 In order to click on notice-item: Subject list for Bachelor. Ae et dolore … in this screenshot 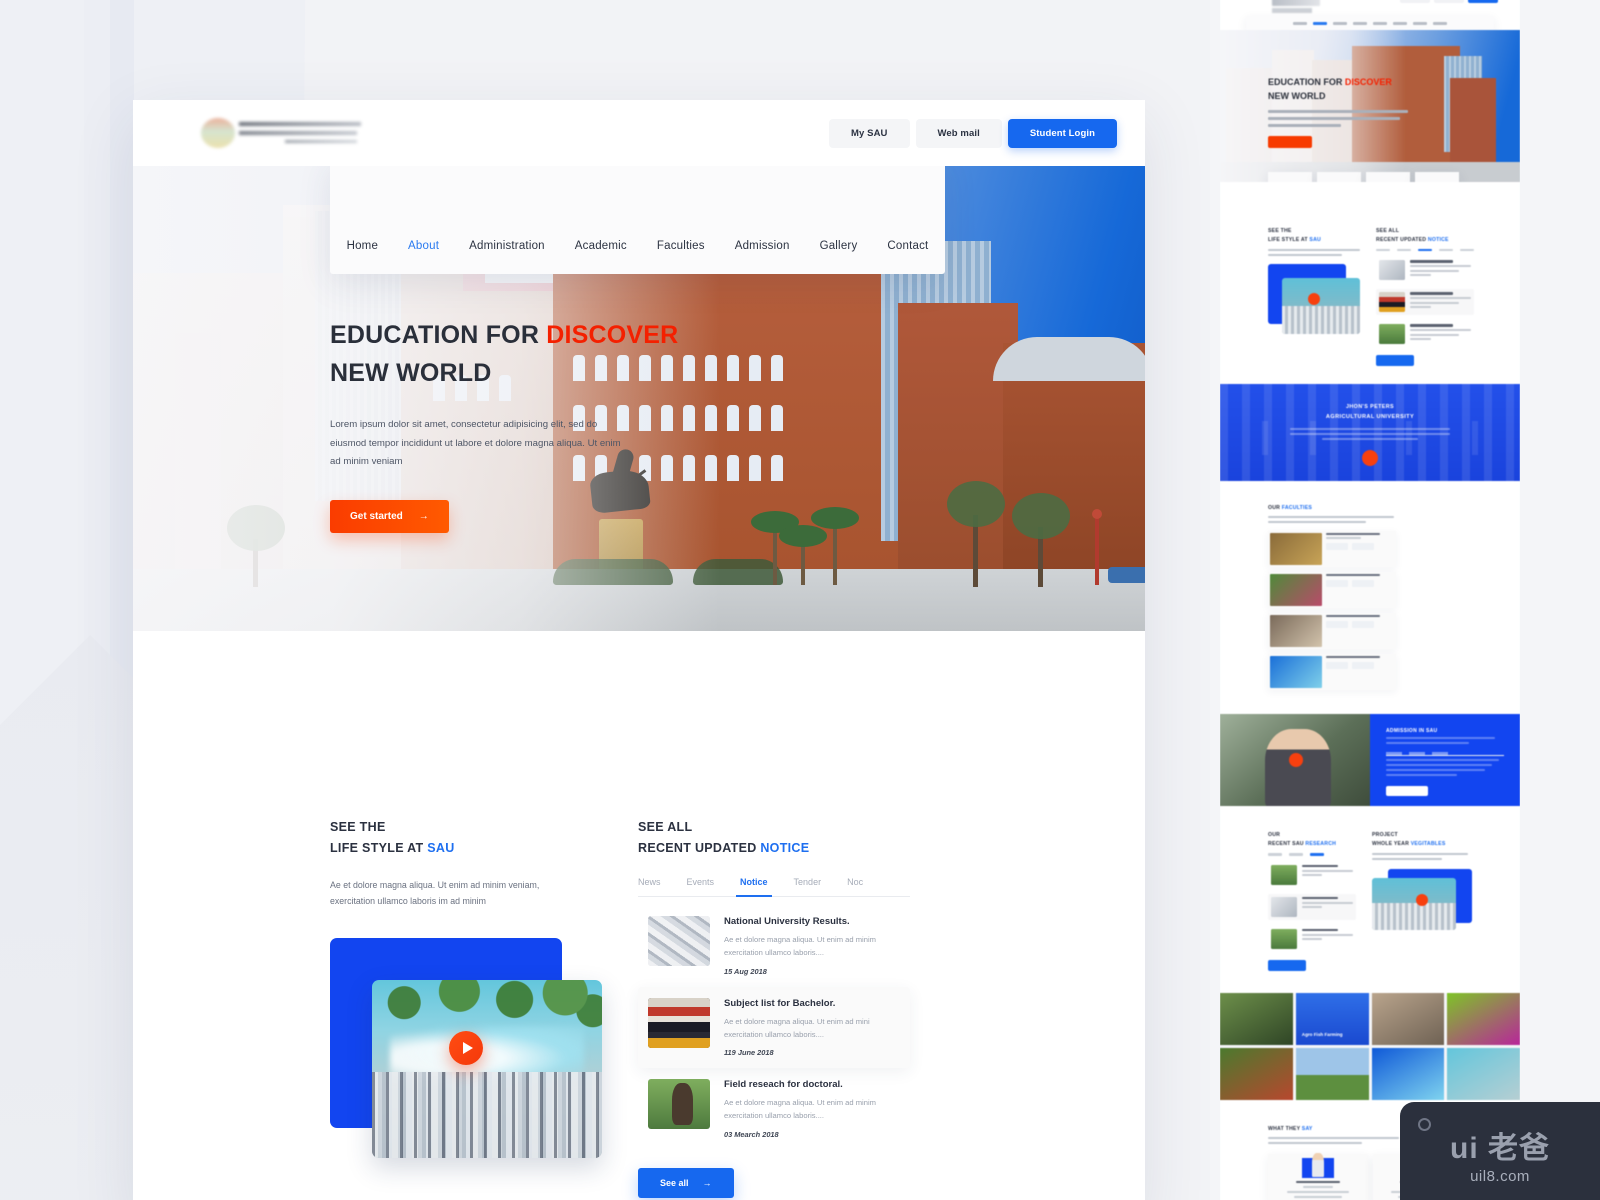, I will do `click(774, 1027)`.